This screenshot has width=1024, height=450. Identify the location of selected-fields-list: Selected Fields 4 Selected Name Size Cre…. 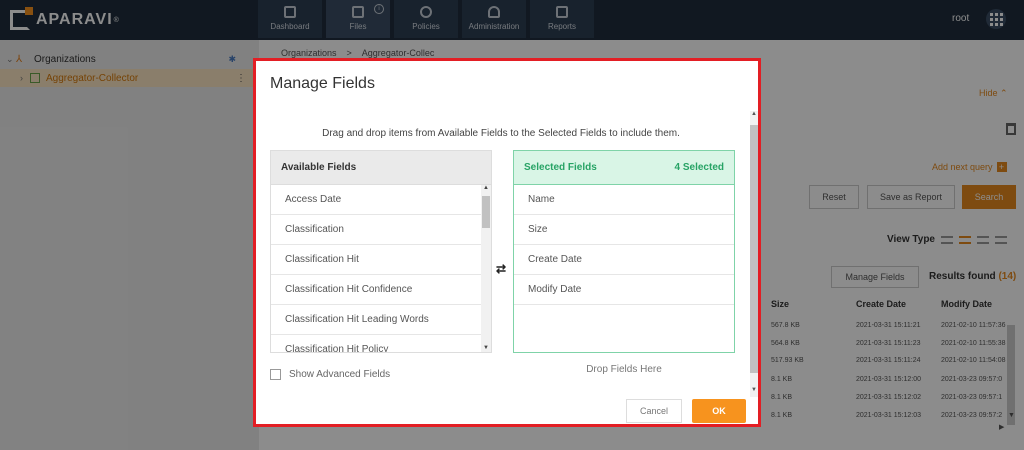
(624, 251).